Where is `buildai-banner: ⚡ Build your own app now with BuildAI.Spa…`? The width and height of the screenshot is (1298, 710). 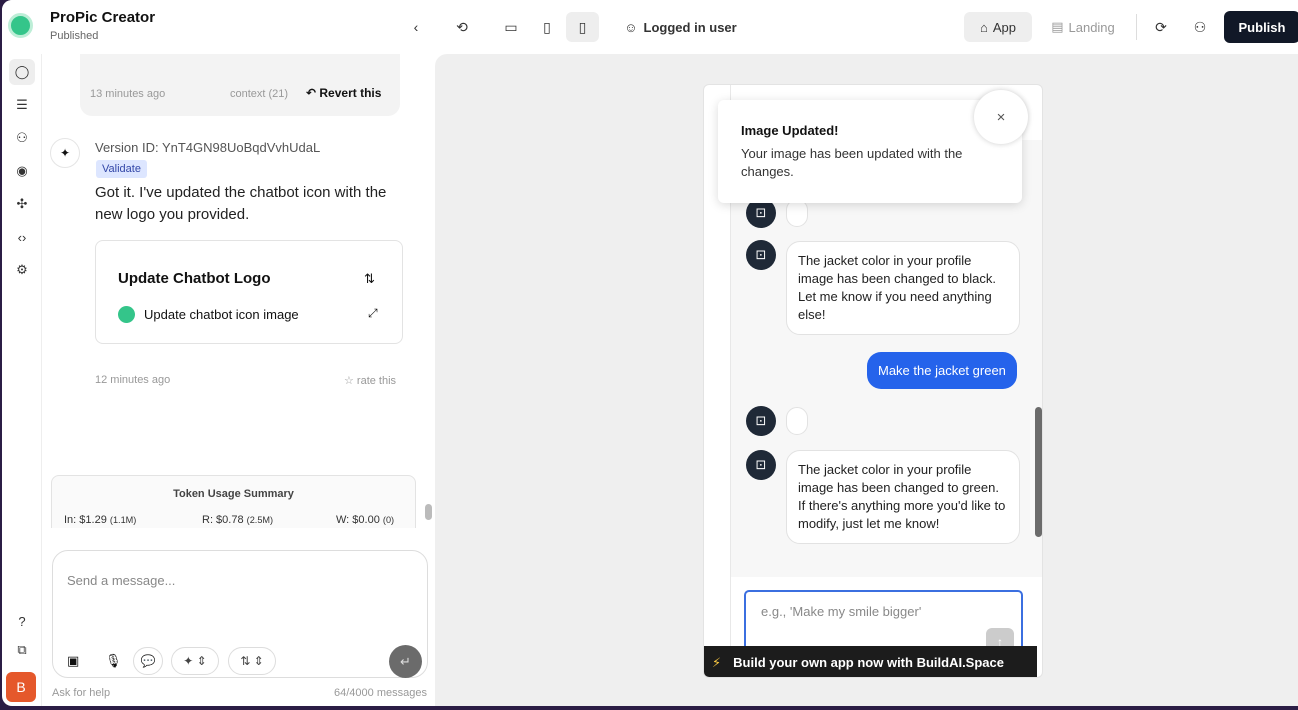
buildai-banner: ⚡ Build your own app now with BuildAI.Spa… is located at coordinates (870, 661).